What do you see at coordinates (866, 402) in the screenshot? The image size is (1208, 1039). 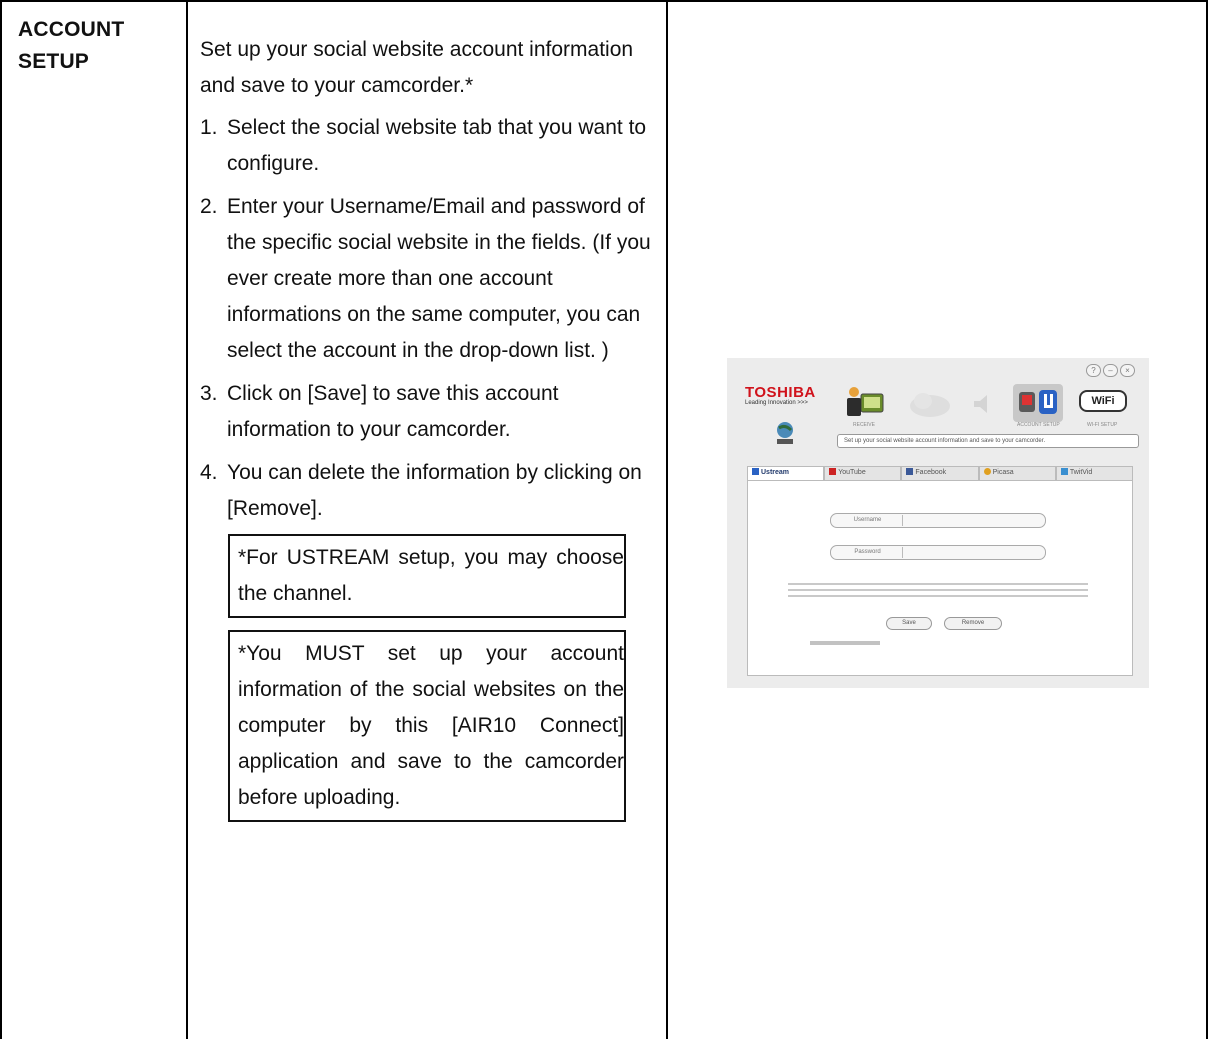 I see `receive-icon` at bounding box center [866, 402].